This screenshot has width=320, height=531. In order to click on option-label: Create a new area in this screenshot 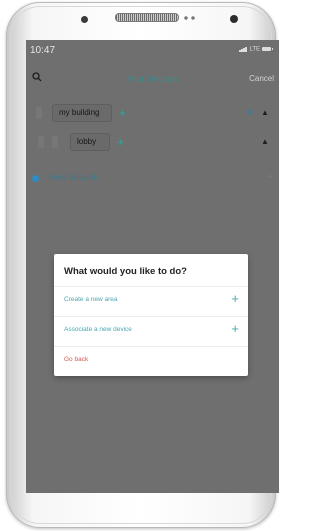, I will do `click(91, 299)`.